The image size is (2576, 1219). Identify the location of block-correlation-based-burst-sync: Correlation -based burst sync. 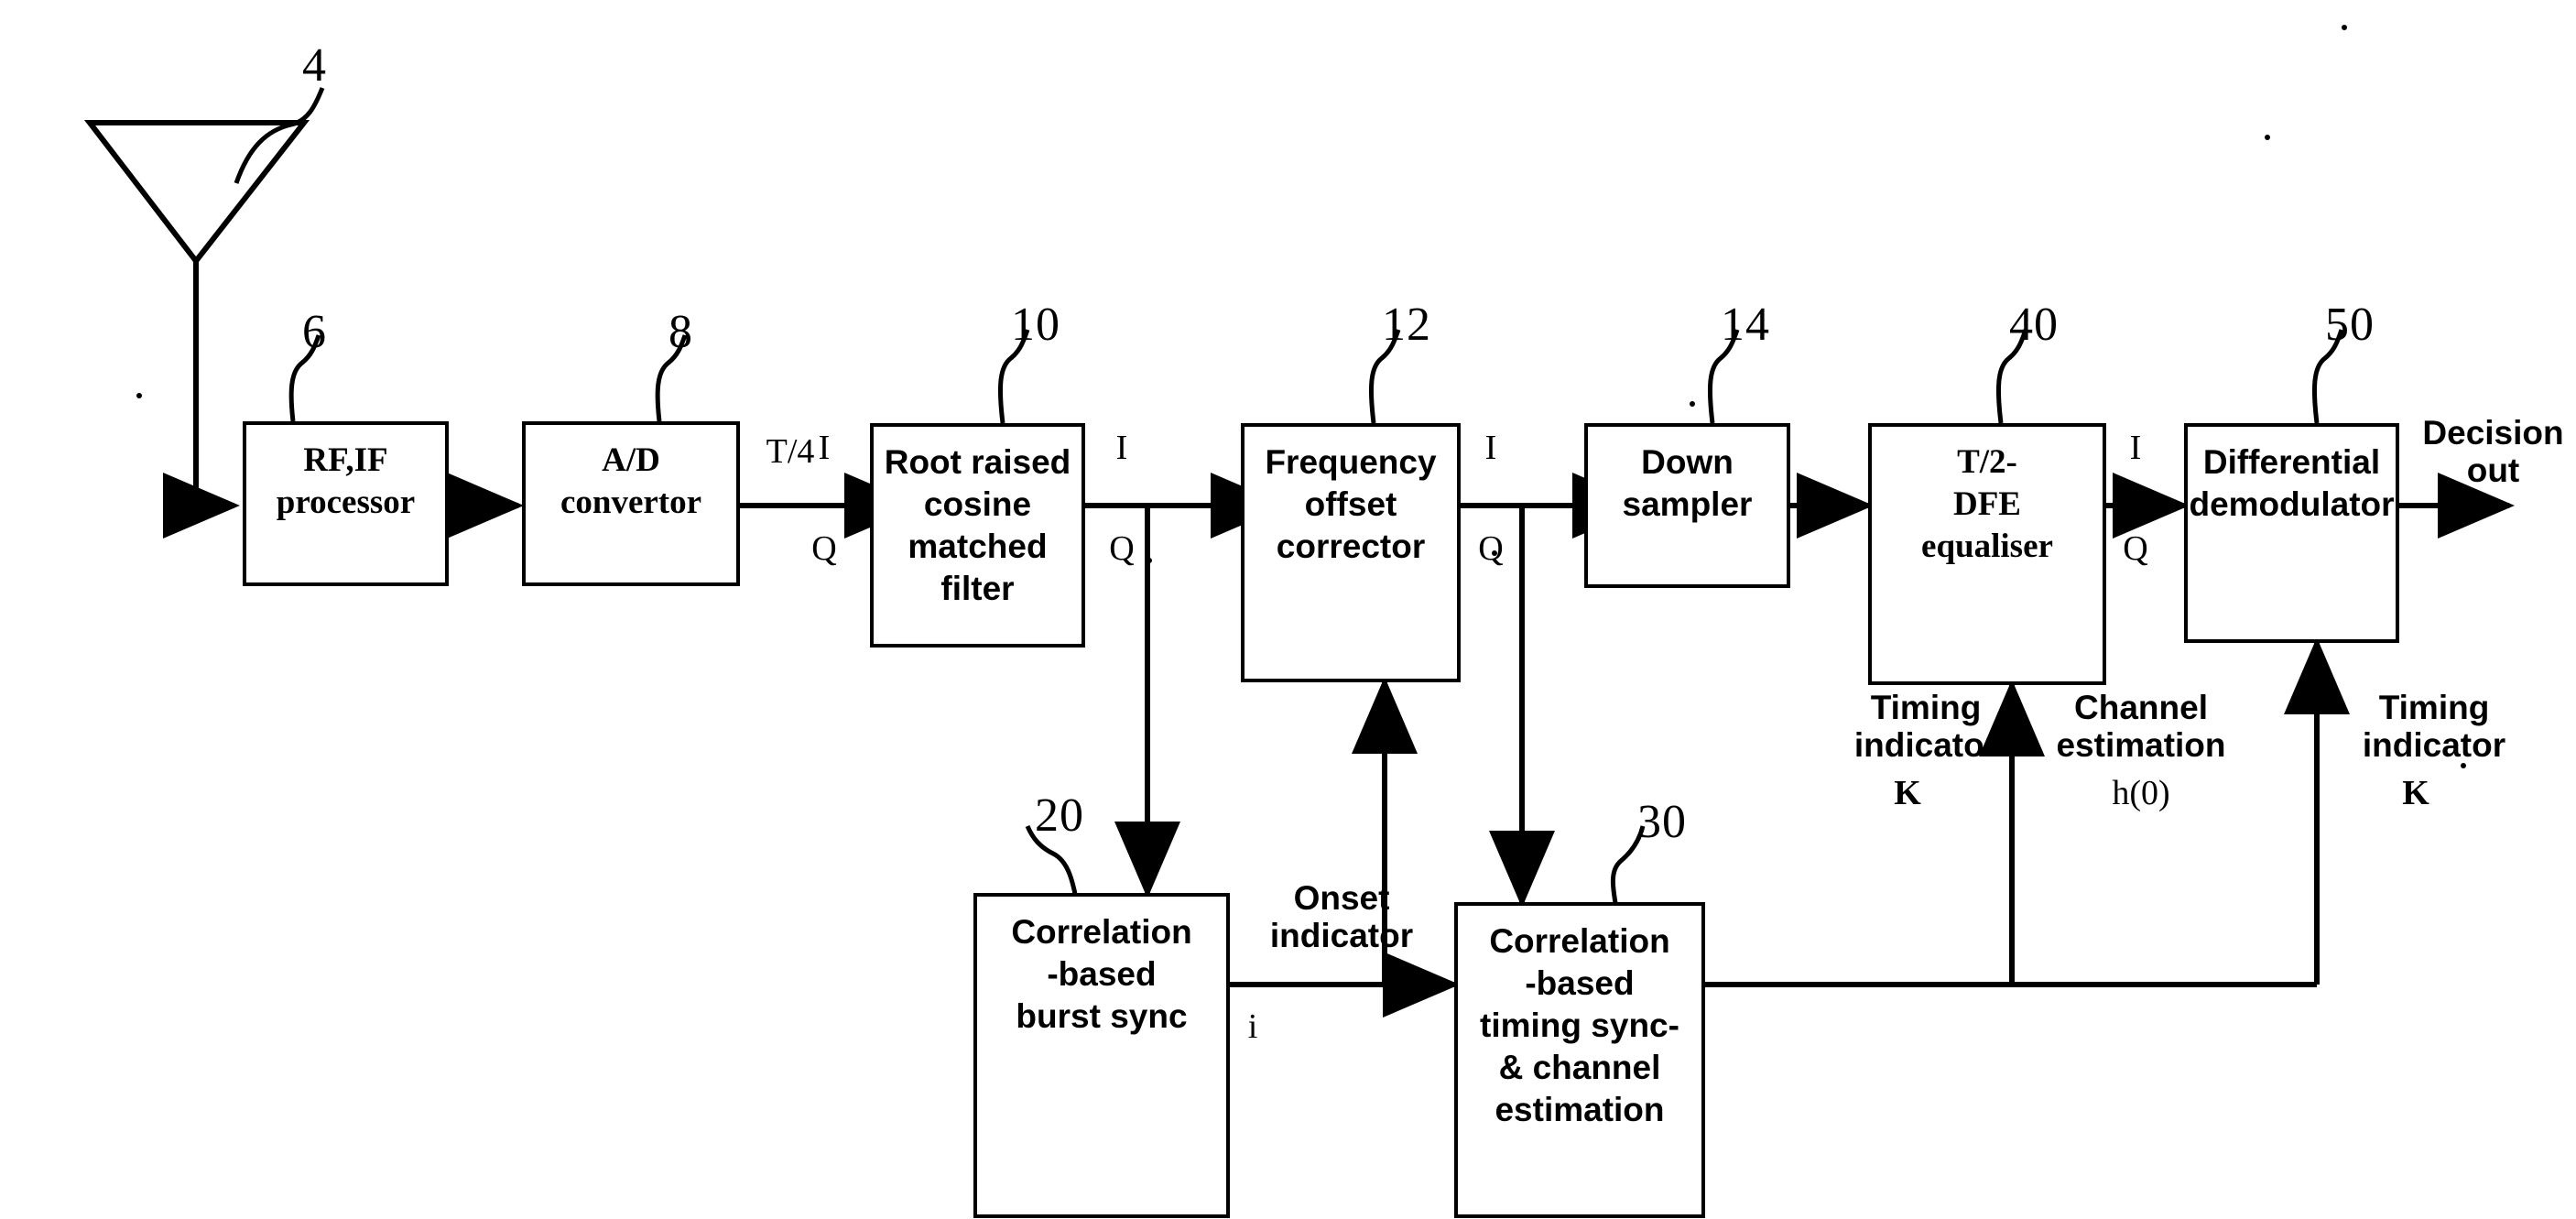
(1101, 1055).